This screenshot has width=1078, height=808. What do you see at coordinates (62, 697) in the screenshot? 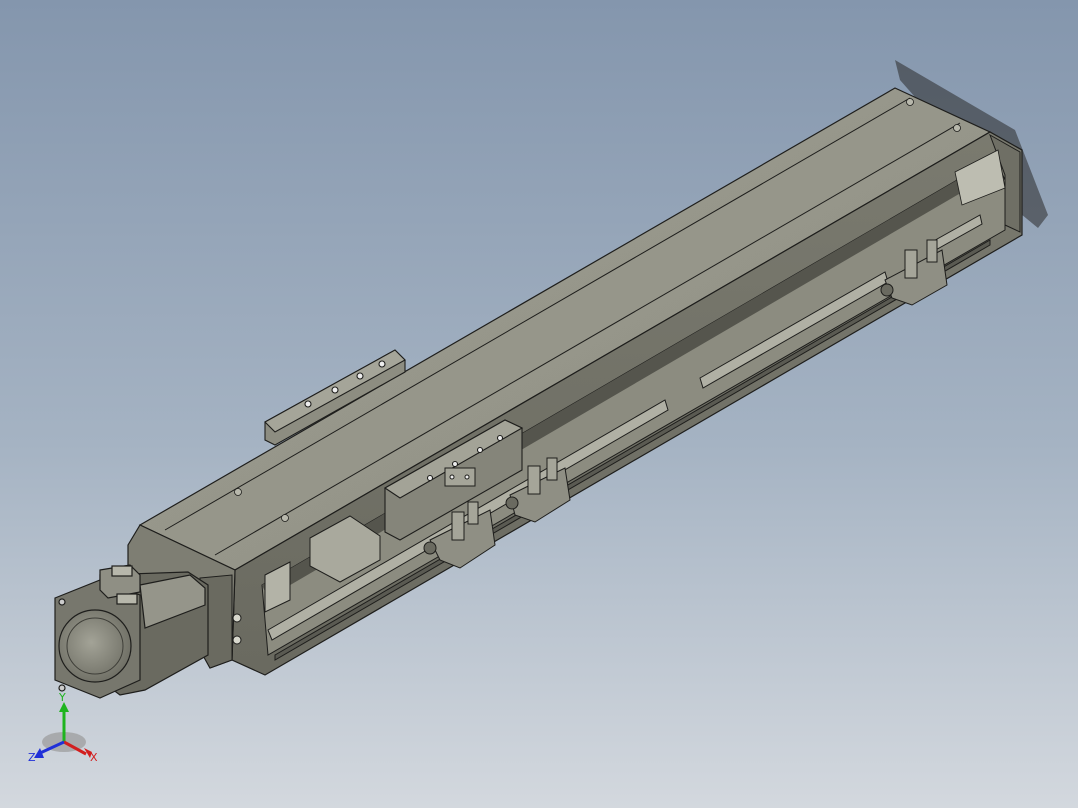
I see `y-axis-label: Y` at bounding box center [62, 697].